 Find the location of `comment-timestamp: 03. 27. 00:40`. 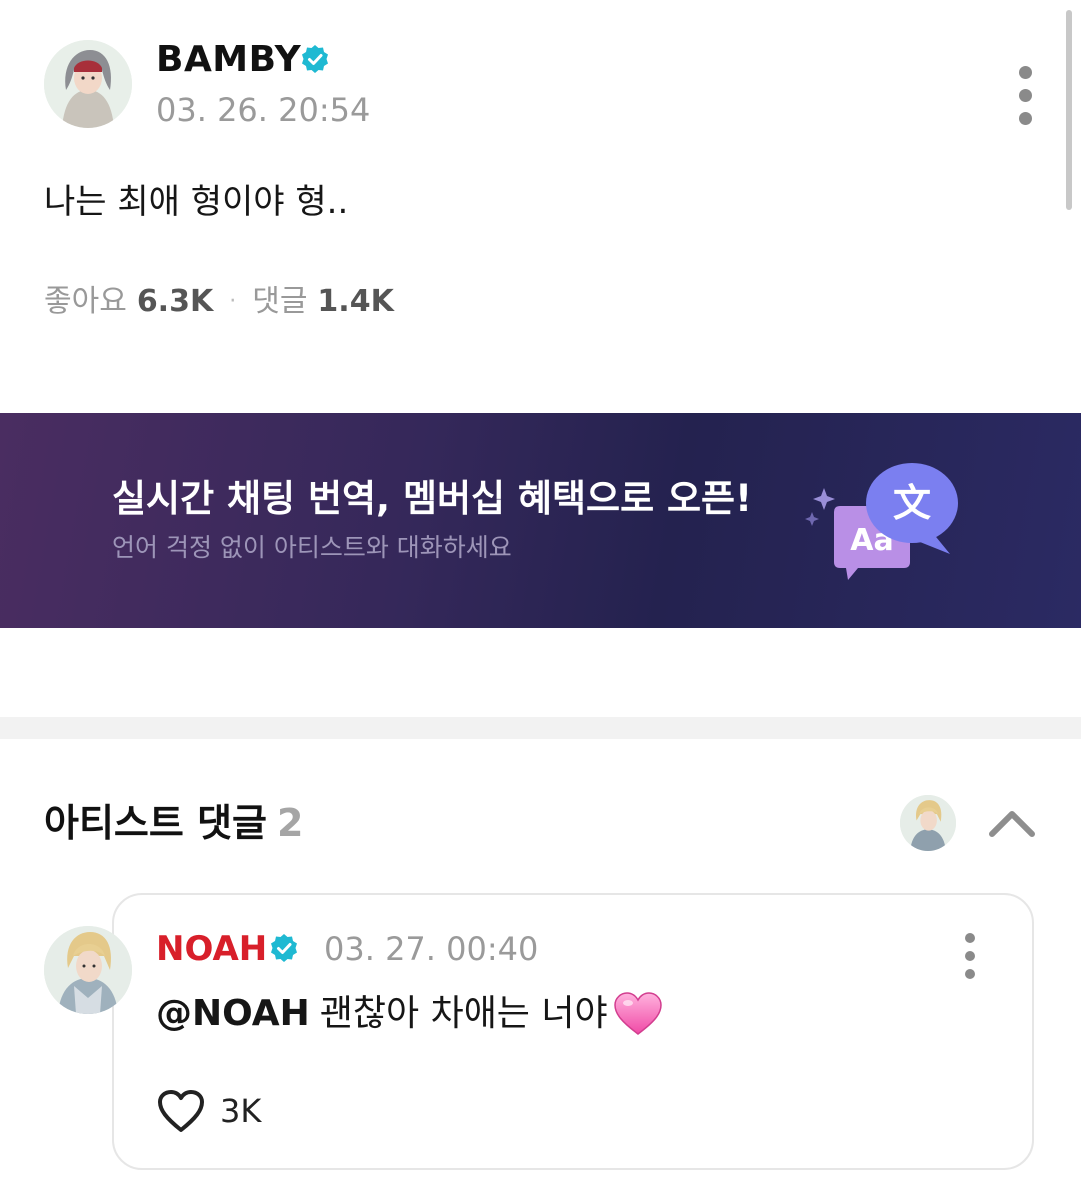

comment-timestamp: 03. 27. 00:40 is located at coordinates (431, 949).